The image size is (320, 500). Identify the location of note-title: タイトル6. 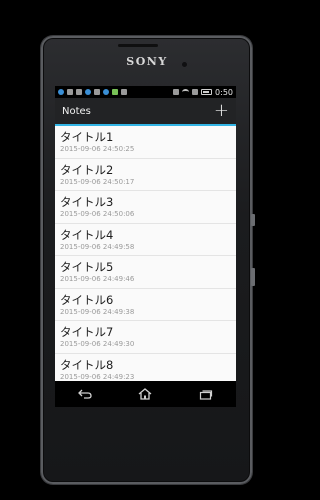
(87, 299).